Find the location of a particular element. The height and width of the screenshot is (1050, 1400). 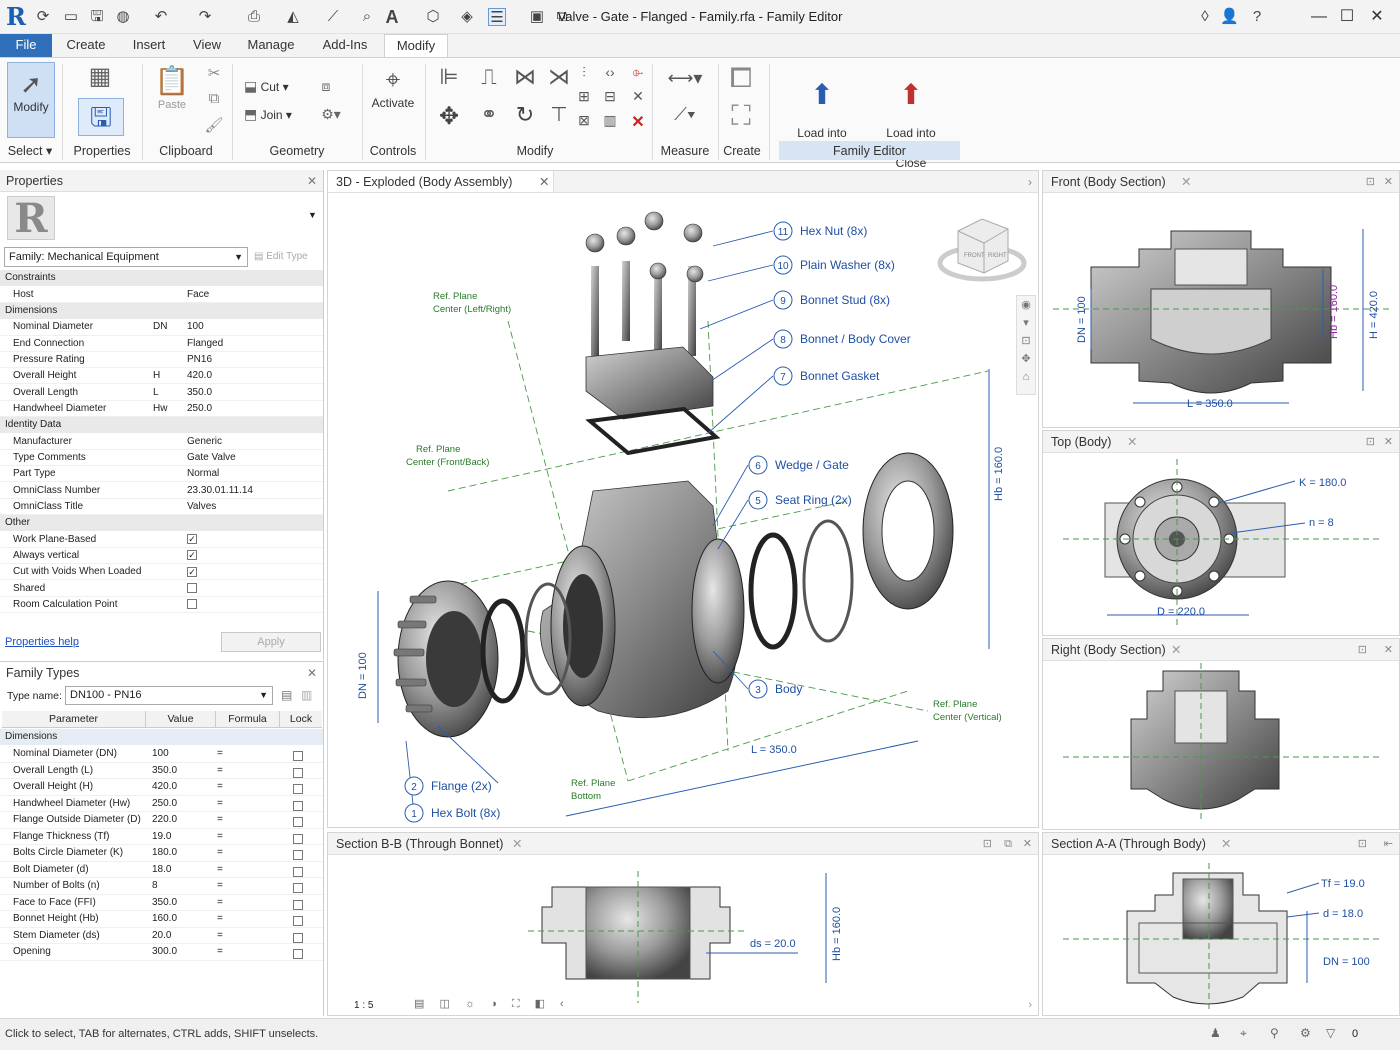

new-type-icon: ▤ is located at coordinates (286, 695).